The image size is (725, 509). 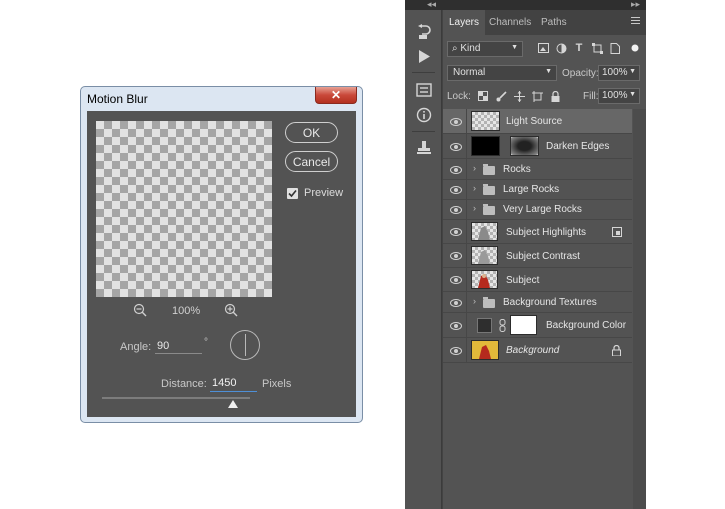 I want to click on ok-button: OK, so click(x=311, y=132).